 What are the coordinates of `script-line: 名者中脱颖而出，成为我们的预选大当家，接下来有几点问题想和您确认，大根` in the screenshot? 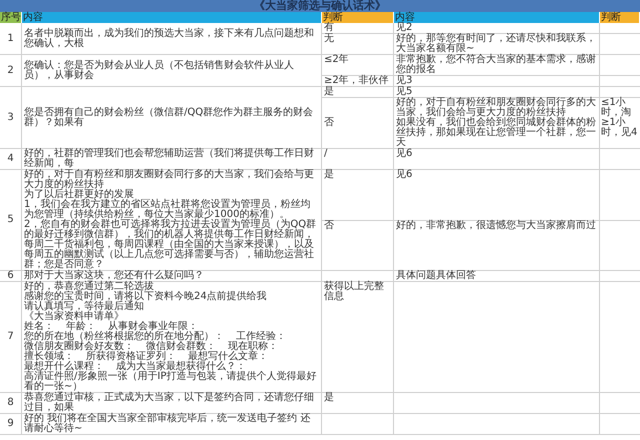 It's located at (169, 38).